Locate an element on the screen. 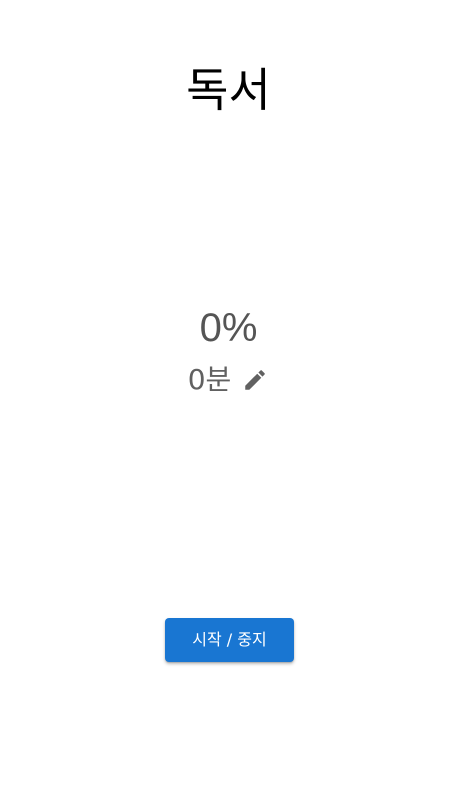 The height and width of the screenshot is (791, 457). minutes-row: 0분 is located at coordinates (228, 380).